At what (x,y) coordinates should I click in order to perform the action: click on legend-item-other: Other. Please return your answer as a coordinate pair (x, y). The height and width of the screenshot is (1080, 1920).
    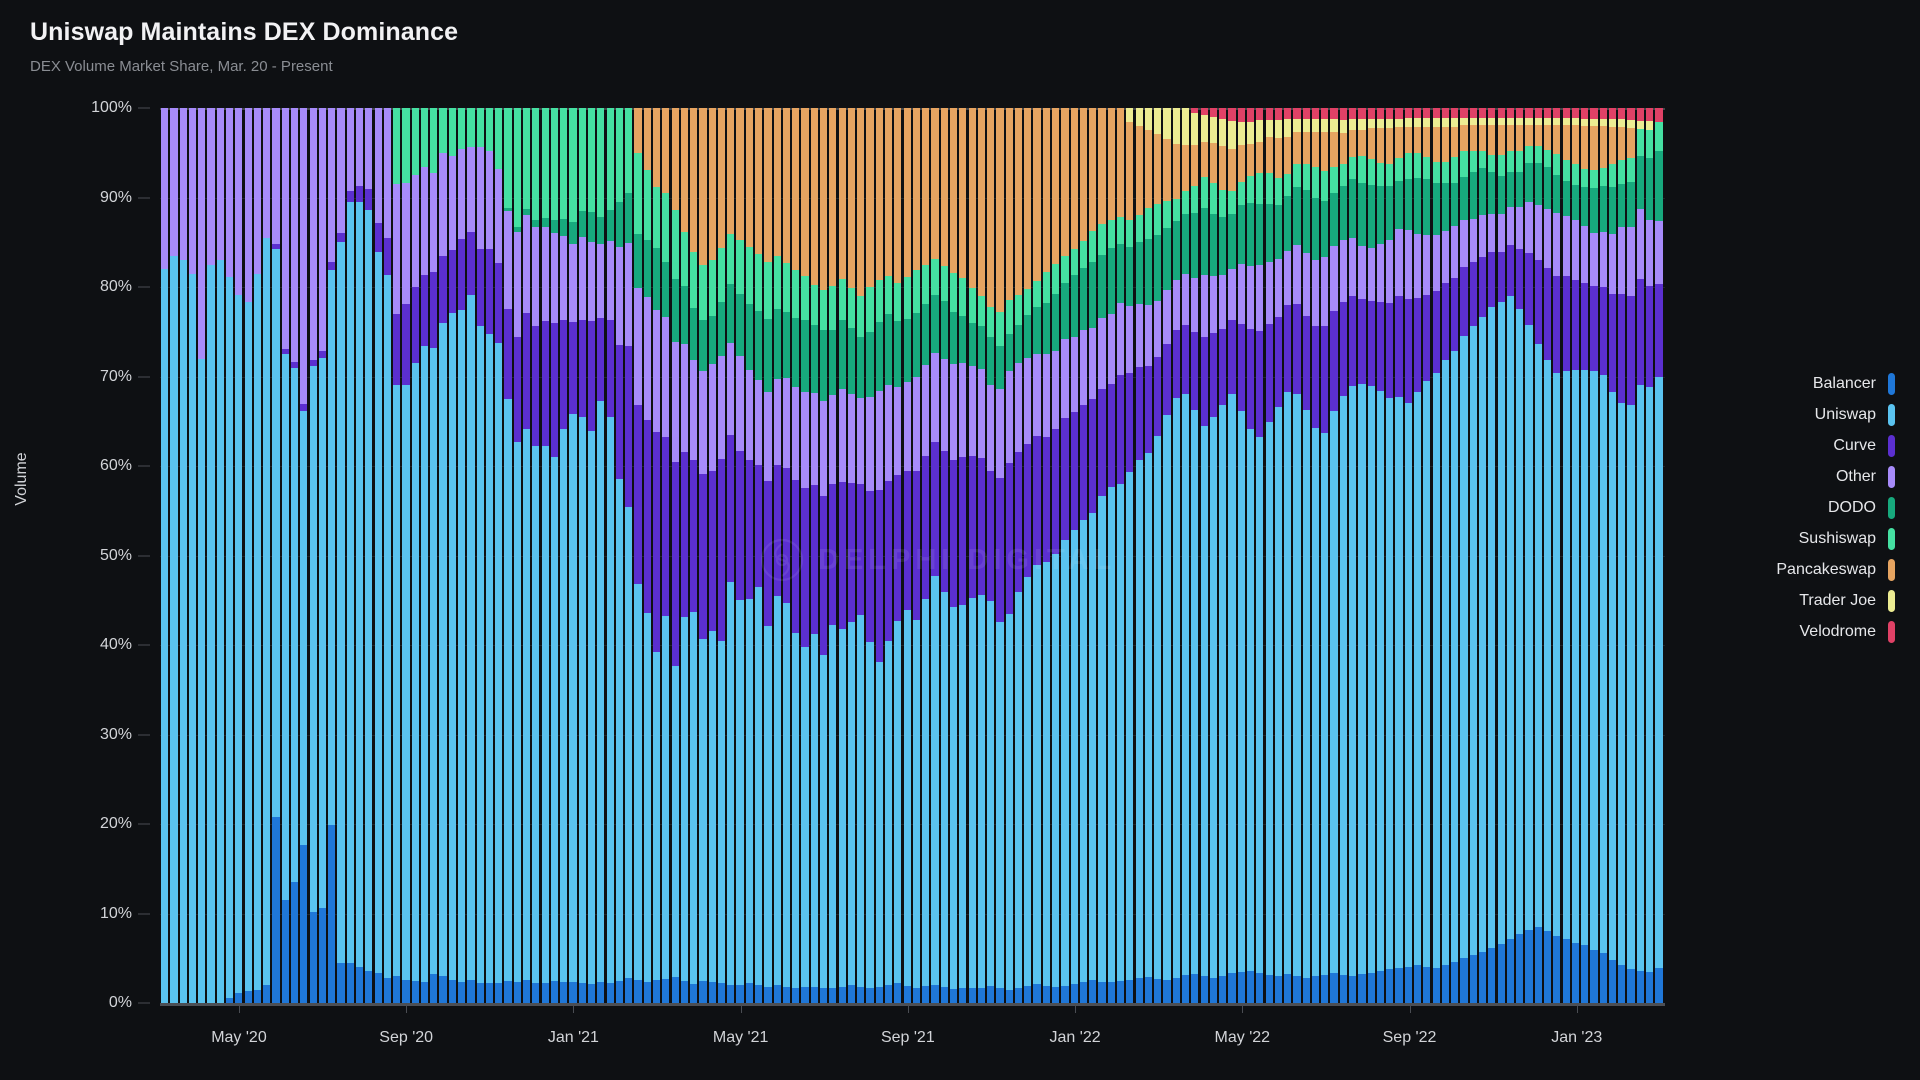
    Looking at the image, I should click on (1792, 476).